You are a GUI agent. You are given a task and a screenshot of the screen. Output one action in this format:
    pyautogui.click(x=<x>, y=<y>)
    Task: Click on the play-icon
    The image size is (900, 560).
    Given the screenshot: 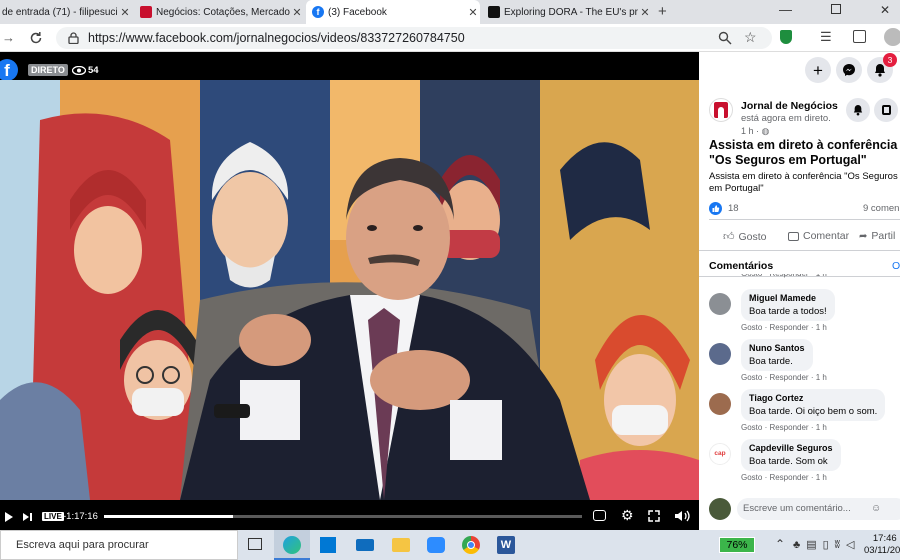 What is the action you would take?
    pyautogui.click(x=9, y=517)
    